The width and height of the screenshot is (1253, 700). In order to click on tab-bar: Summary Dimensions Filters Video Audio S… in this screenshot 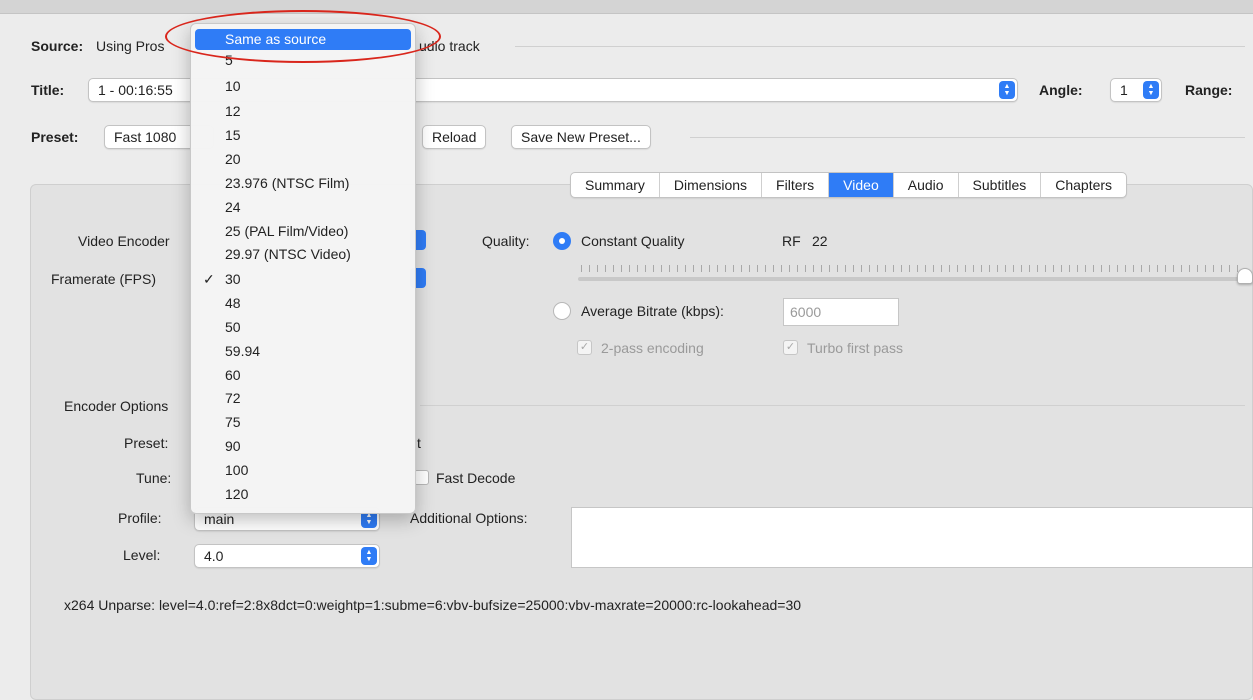, I will do `click(849, 185)`.